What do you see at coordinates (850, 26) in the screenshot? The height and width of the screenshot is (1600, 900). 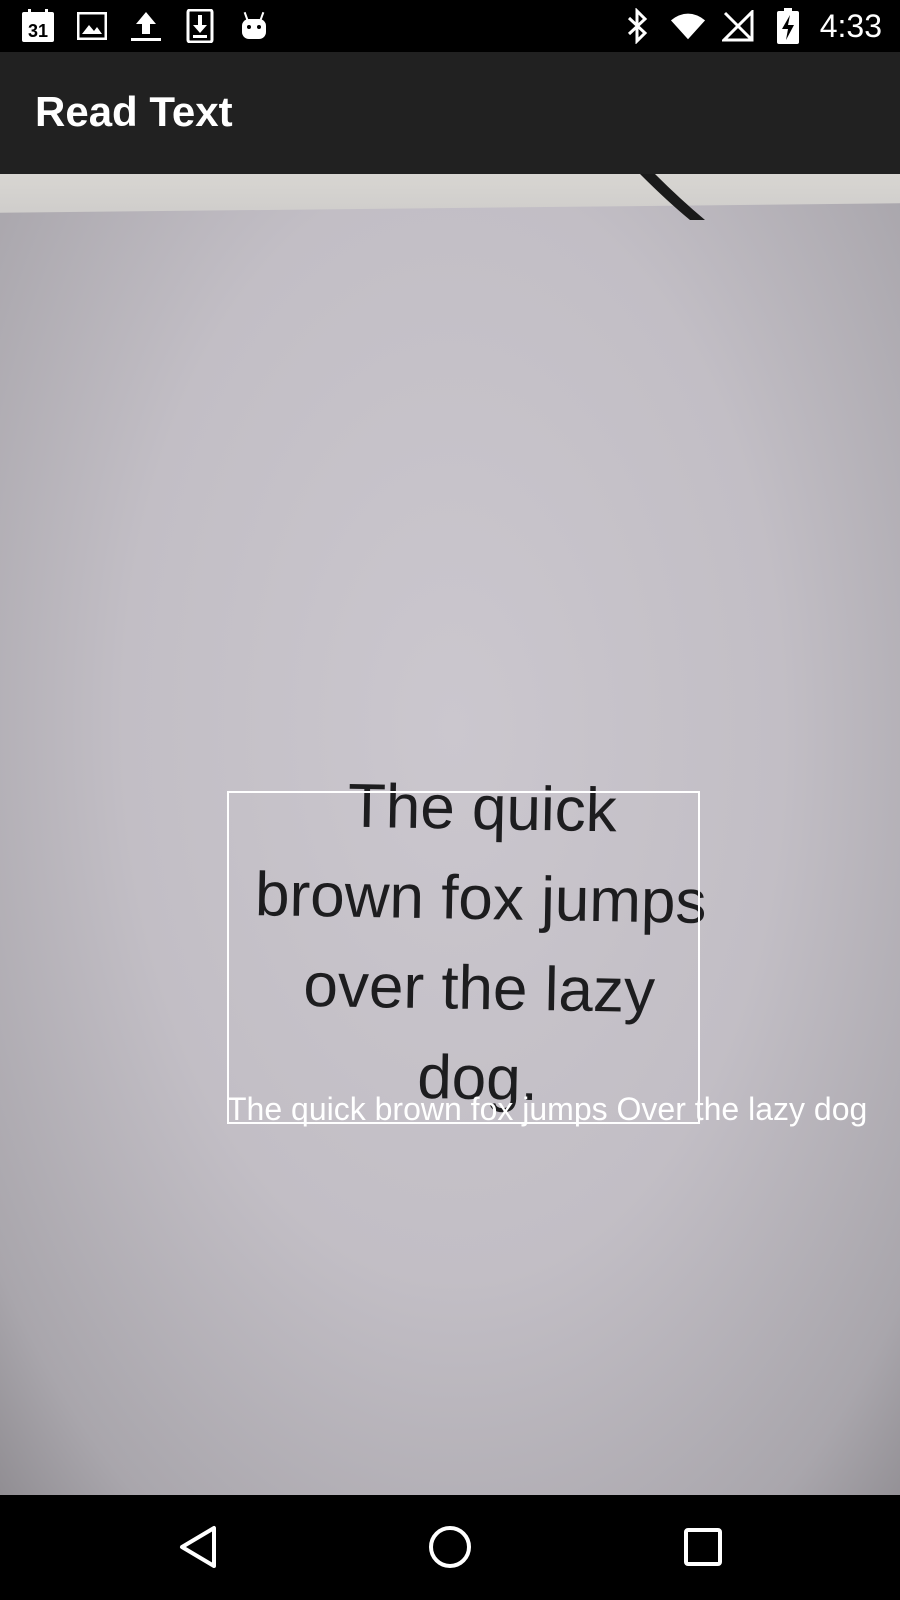 I see `clock-time: 4:33` at bounding box center [850, 26].